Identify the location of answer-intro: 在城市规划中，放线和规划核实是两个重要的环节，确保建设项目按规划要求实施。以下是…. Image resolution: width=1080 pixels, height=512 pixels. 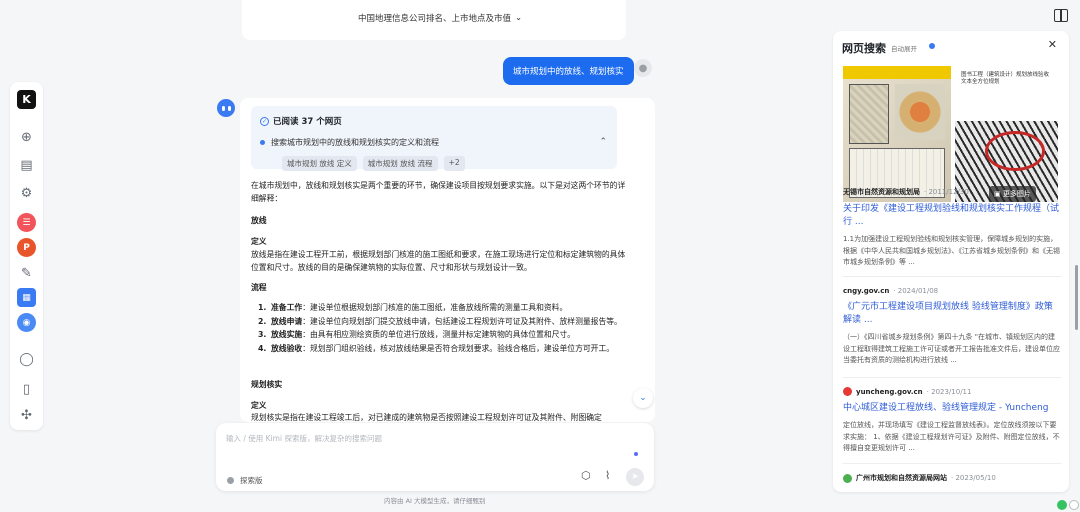
(438, 192).